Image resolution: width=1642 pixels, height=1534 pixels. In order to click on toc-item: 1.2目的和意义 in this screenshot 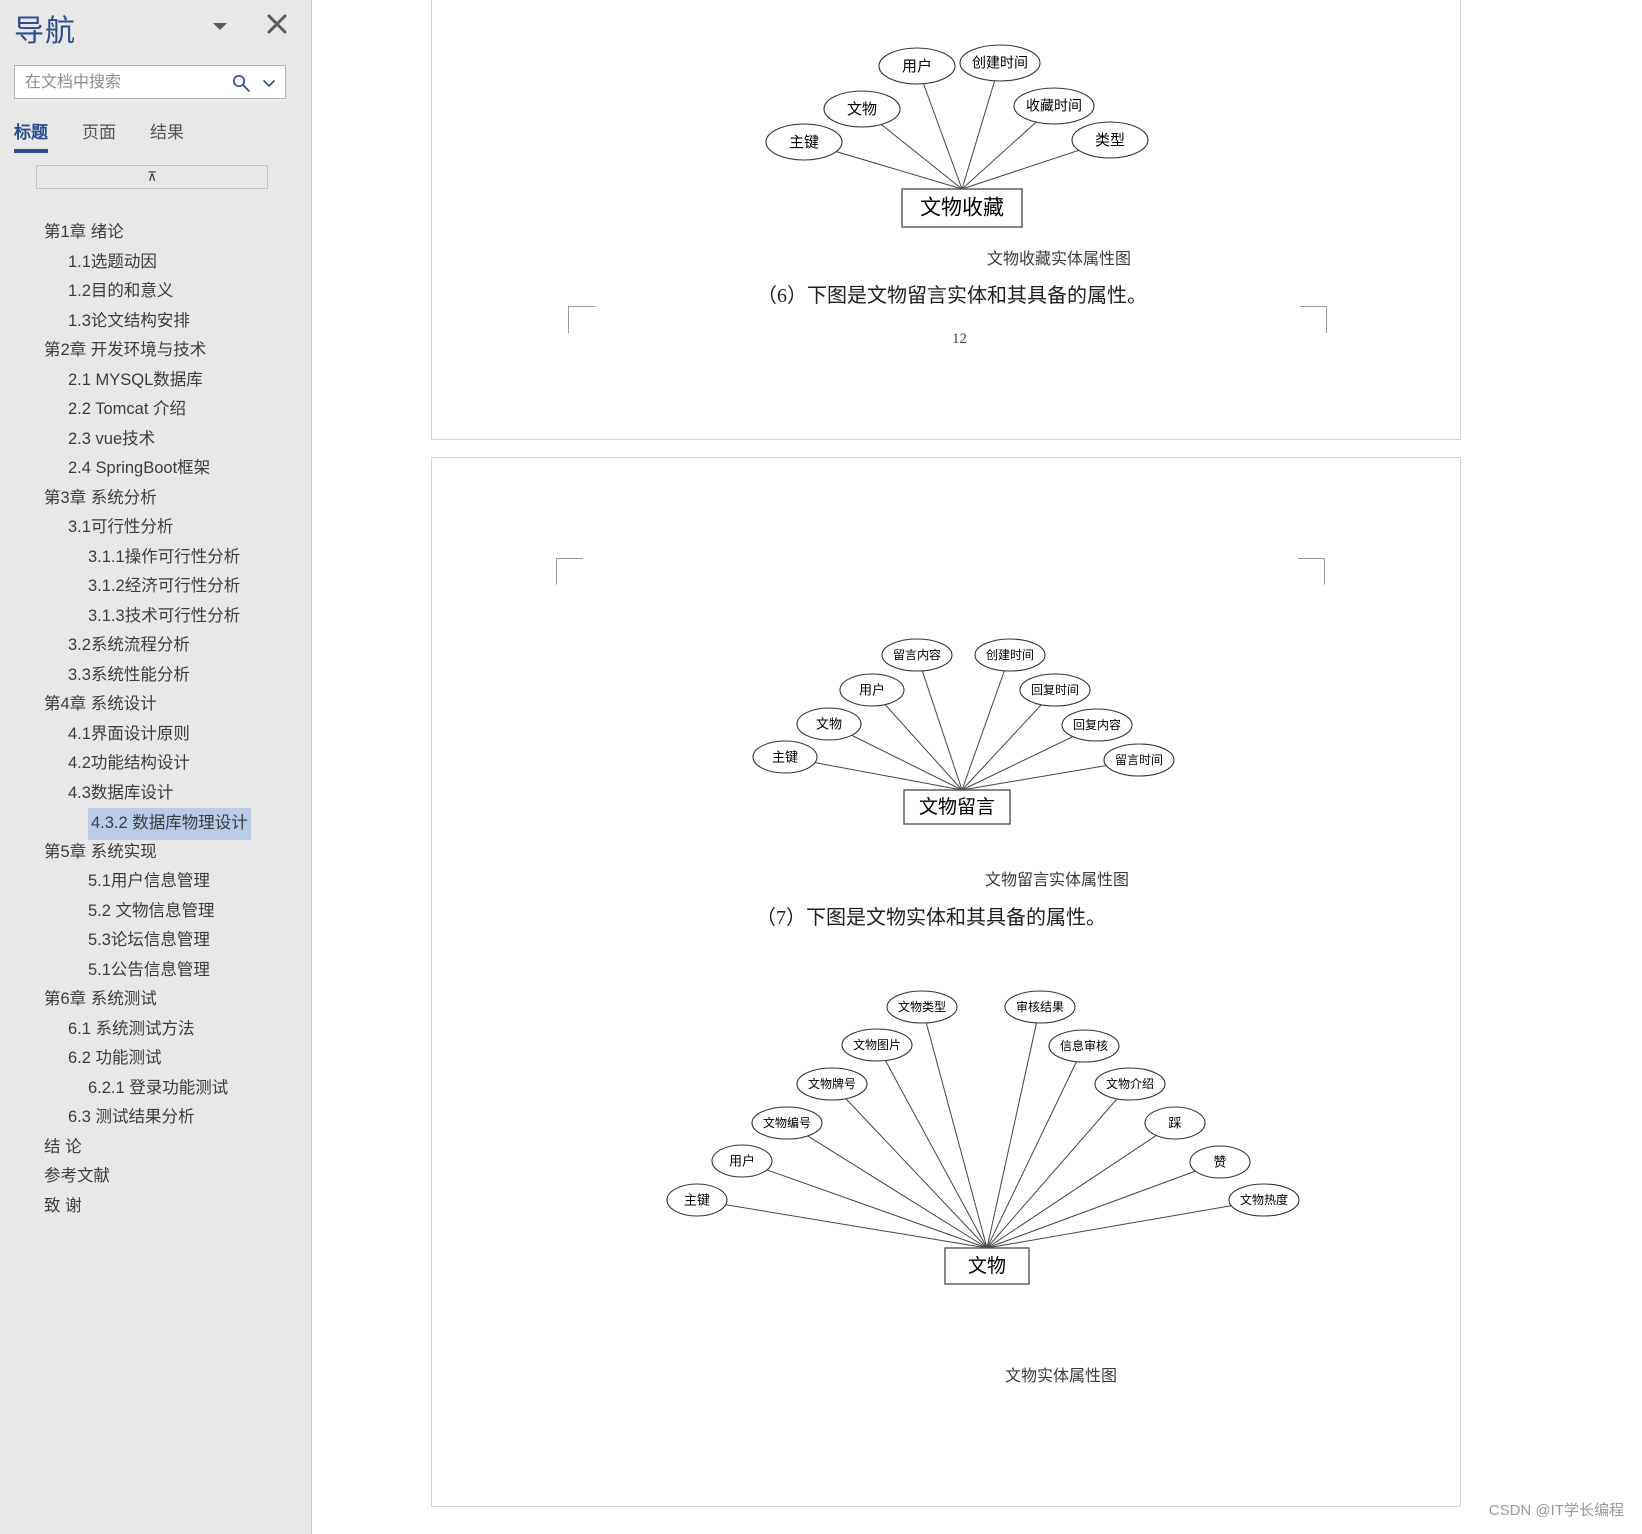, I will do `click(156, 292)`.